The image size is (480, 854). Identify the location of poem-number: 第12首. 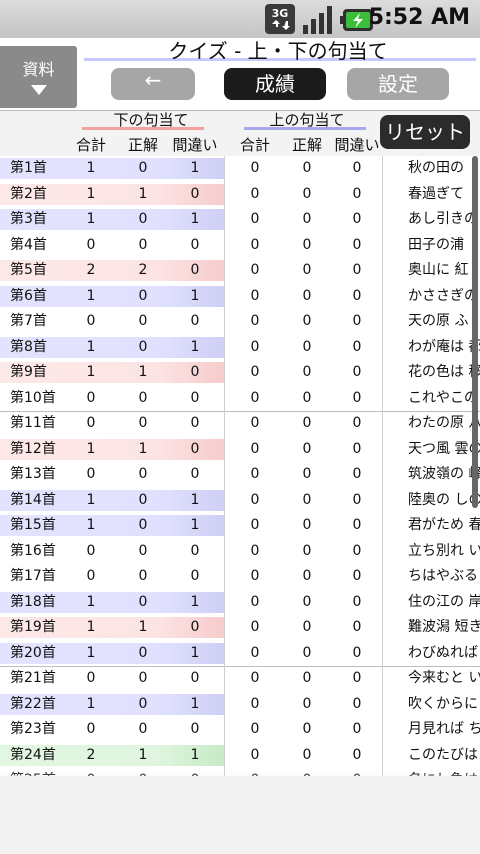
(33, 448).